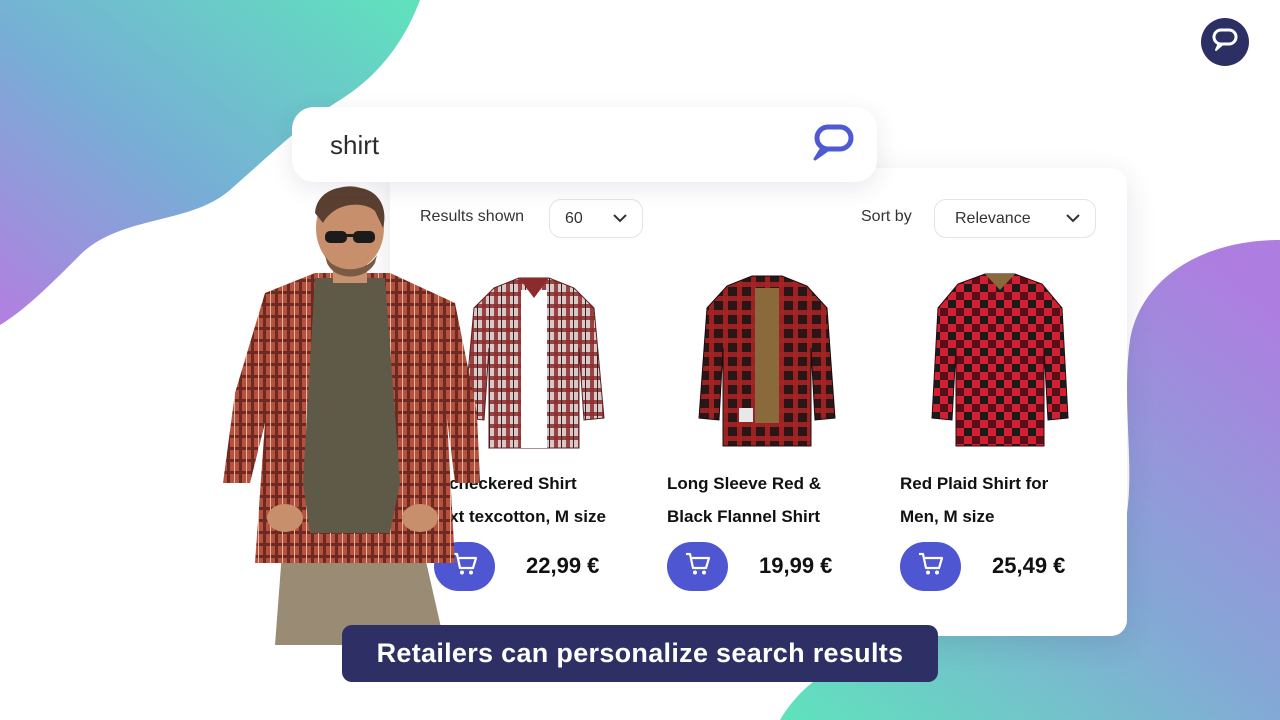  I want to click on product-image-red-plaid-shirt, so click(1000, 363).